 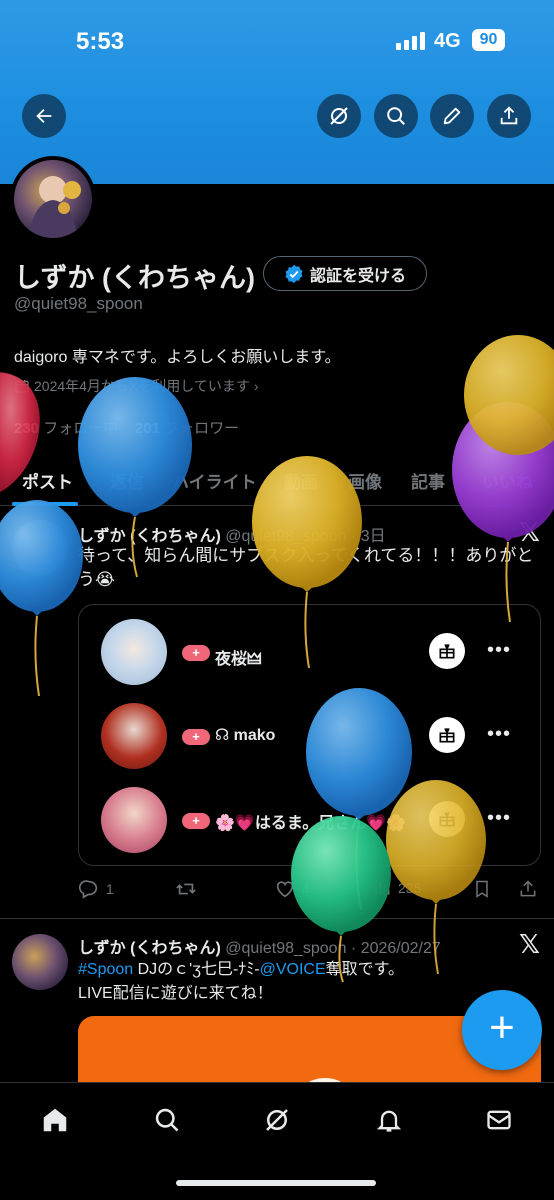 What do you see at coordinates (507, 480) in the screenshot?
I see `tab-likes: いいね` at bounding box center [507, 480].